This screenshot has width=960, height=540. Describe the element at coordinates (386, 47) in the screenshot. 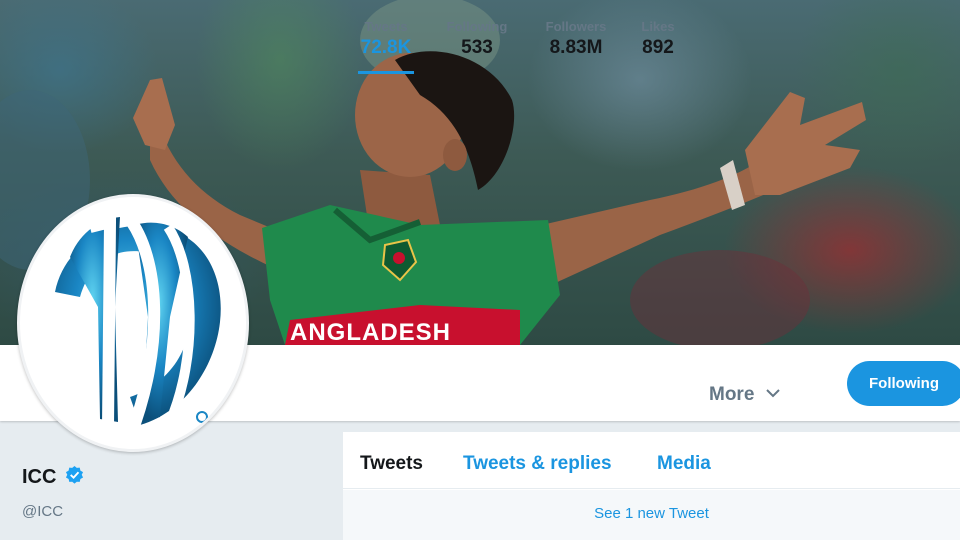

I see `stat-value: 72.8K` at that location.